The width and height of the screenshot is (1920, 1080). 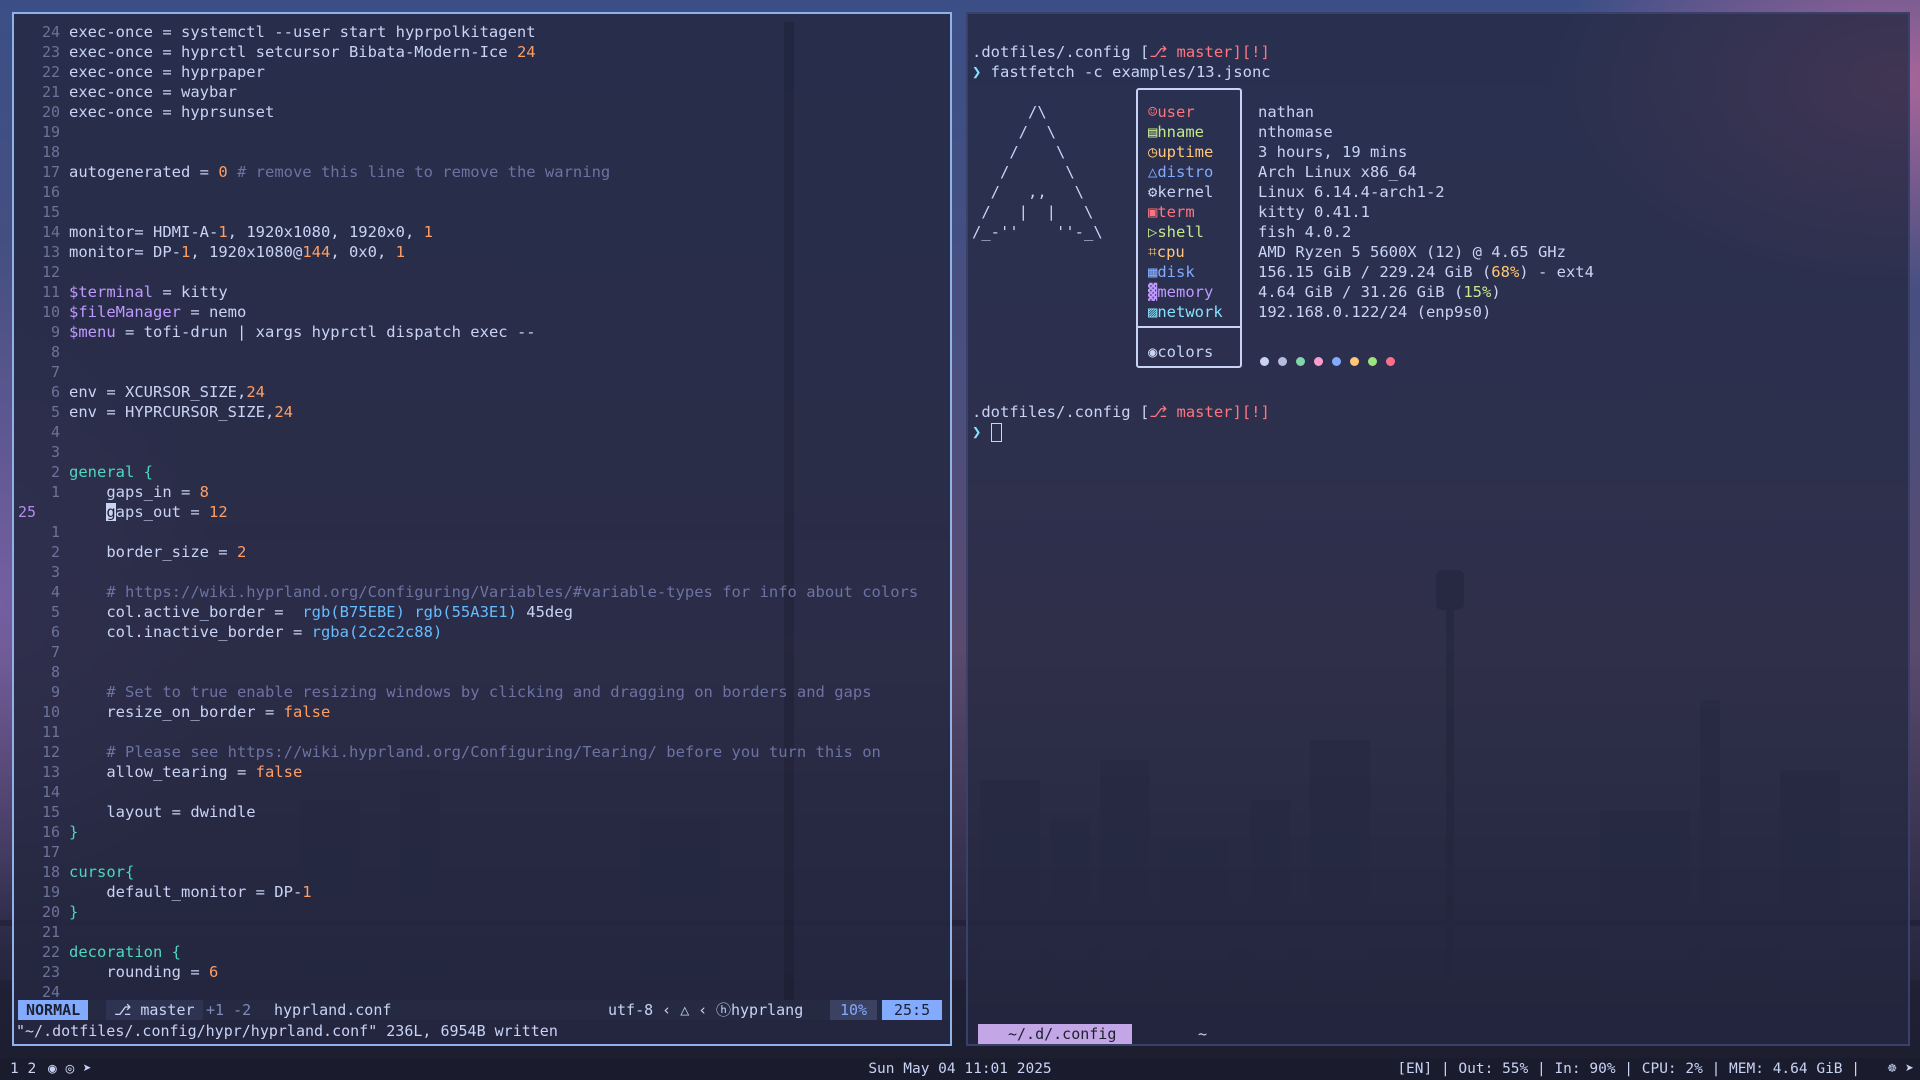 What do you see at coordinates (1901, 1069) in the screenshot?
I see `tray-icons: ☸ ➤` at bounding box center [1901, 1069].